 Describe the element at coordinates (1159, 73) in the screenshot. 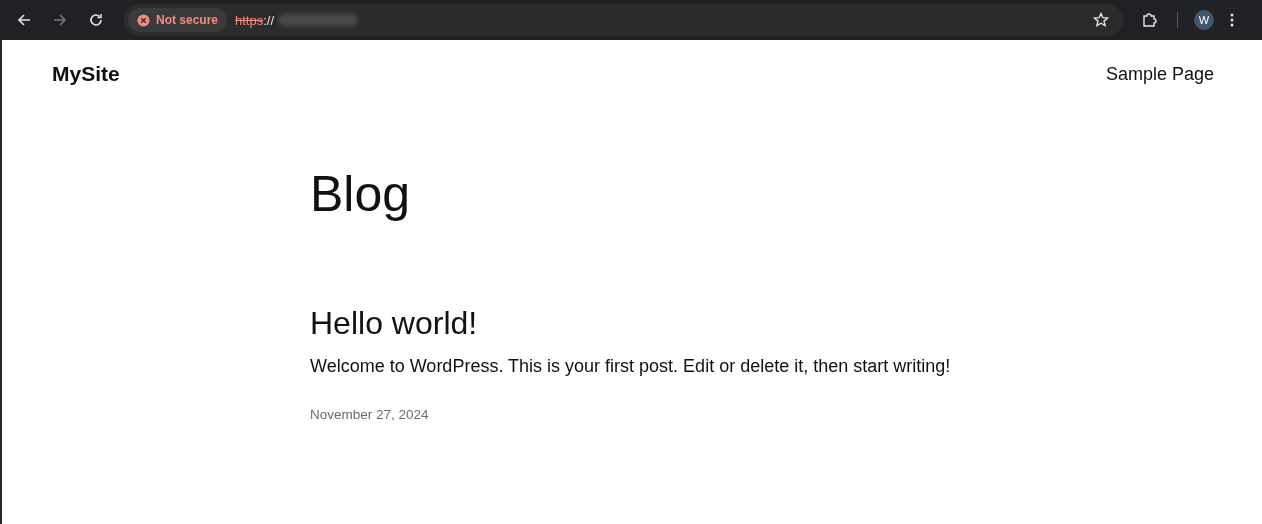

I see `nav-link: Sample Page` at that location.